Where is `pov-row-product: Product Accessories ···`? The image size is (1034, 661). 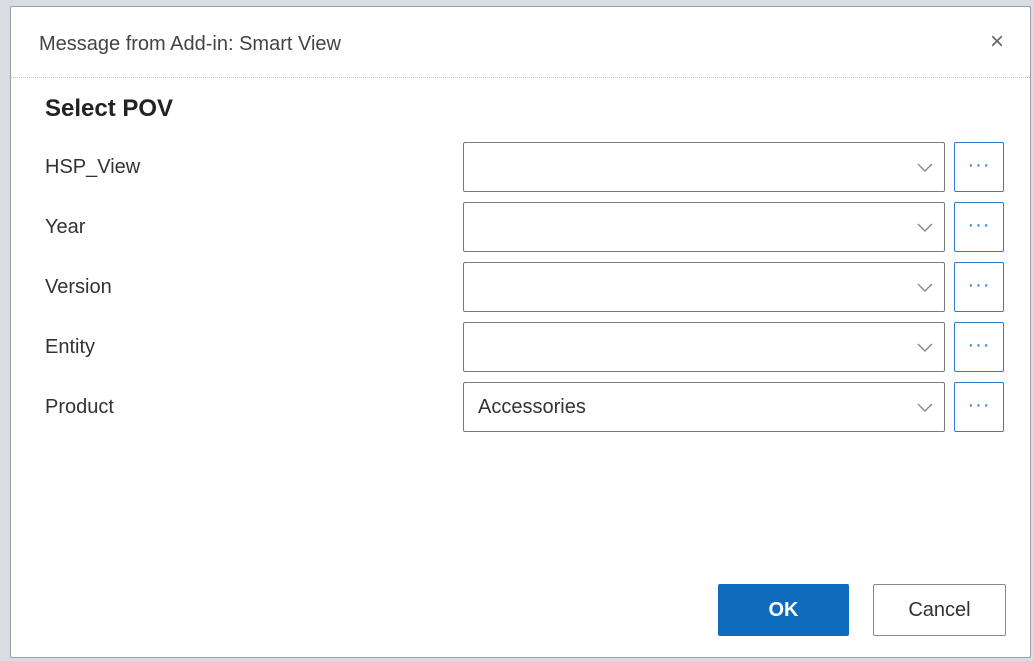 pov-row-product: Product Accessories ··· is located at coordinates (520, 408).